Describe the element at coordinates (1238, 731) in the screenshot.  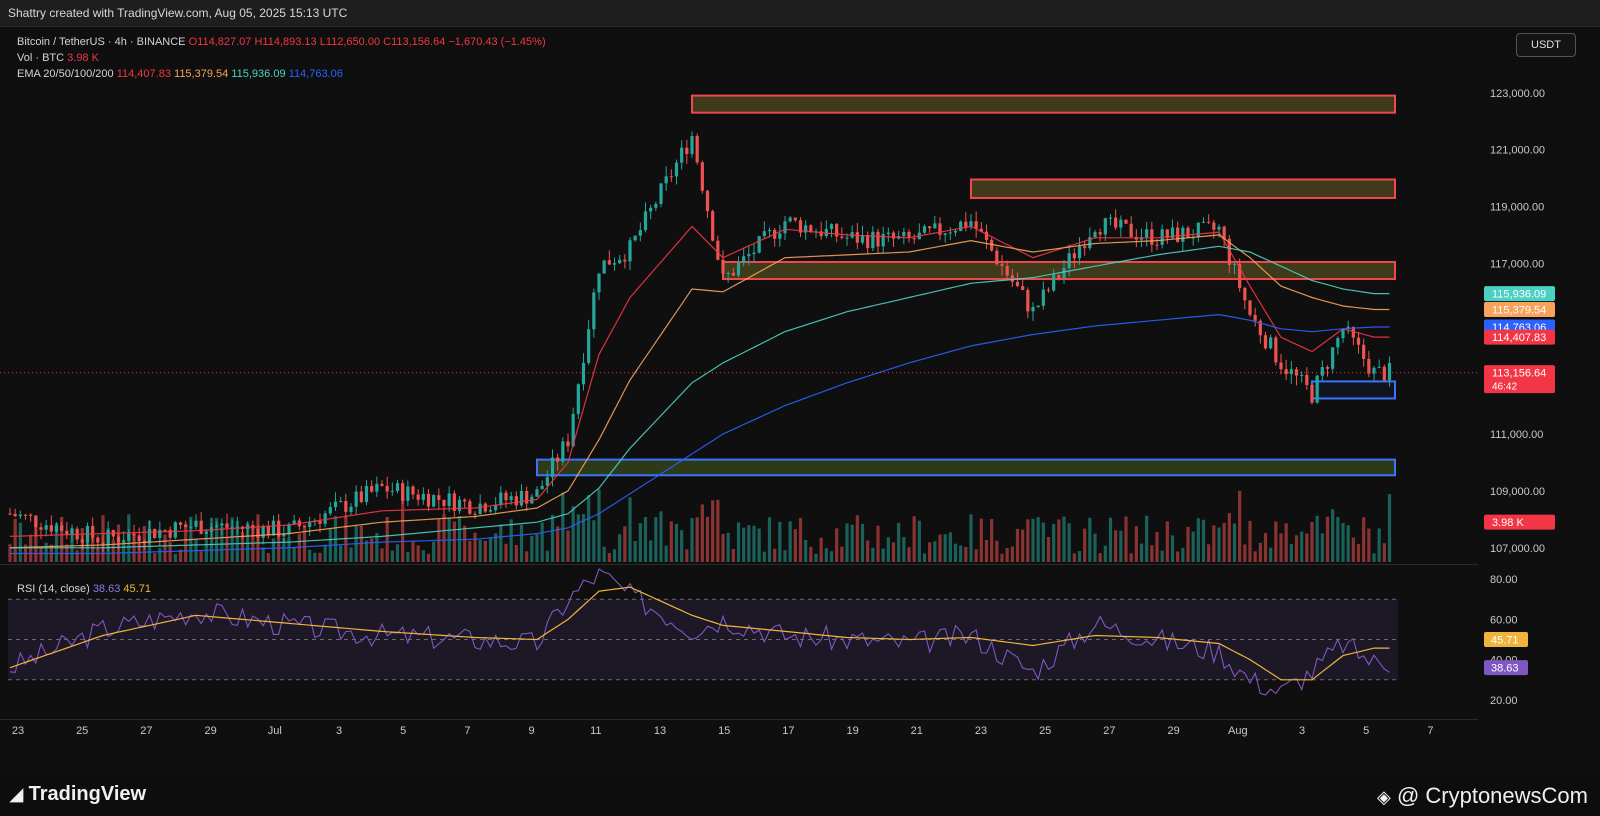
I see `time-tick: Aug` at that location.